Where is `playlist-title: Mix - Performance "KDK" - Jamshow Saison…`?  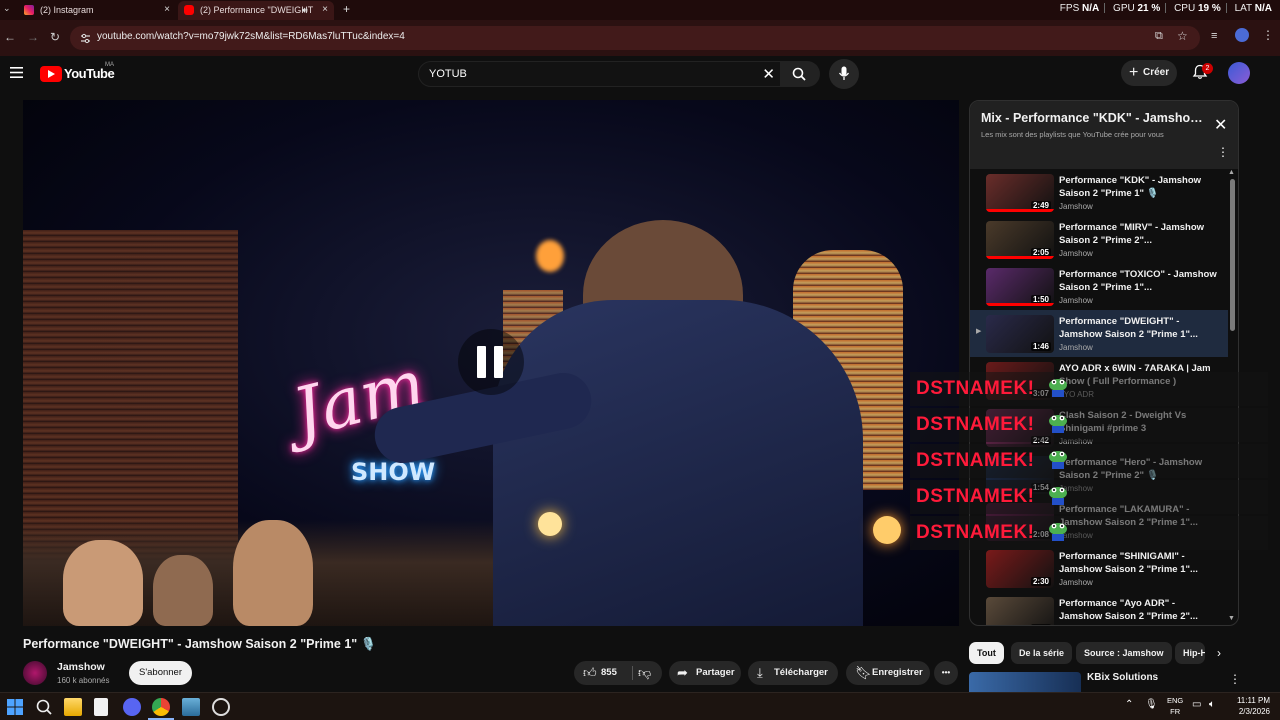 playlist-title: Mix - Performance "KDK" - Jamshow Saison… is located at coordinates (1093, 118).